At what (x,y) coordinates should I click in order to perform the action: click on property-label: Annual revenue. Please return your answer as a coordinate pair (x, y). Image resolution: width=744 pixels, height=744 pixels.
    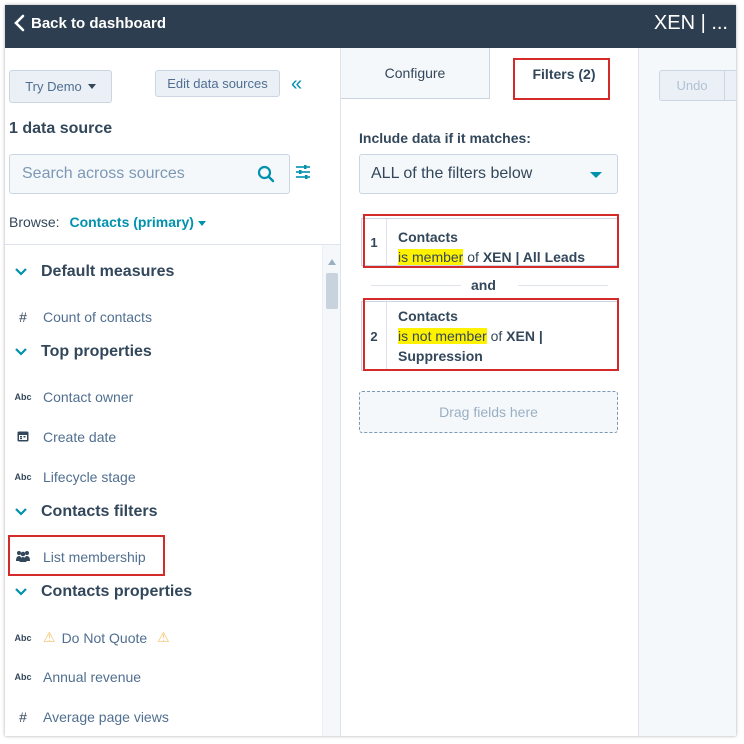
    Looking at the image, I should click on (92, 677).